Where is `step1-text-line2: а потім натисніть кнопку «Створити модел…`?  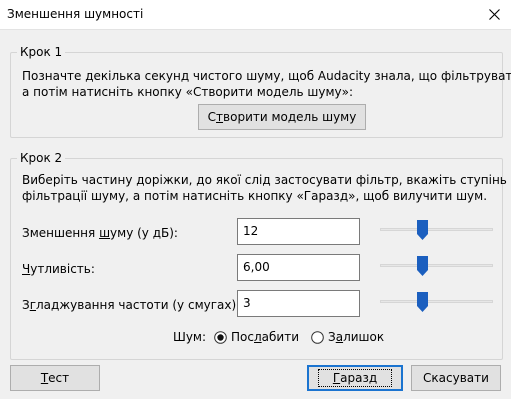
step1-text-line2: а потім натисніть кнопку «Створити модел… is located at coordinates (188, 92).